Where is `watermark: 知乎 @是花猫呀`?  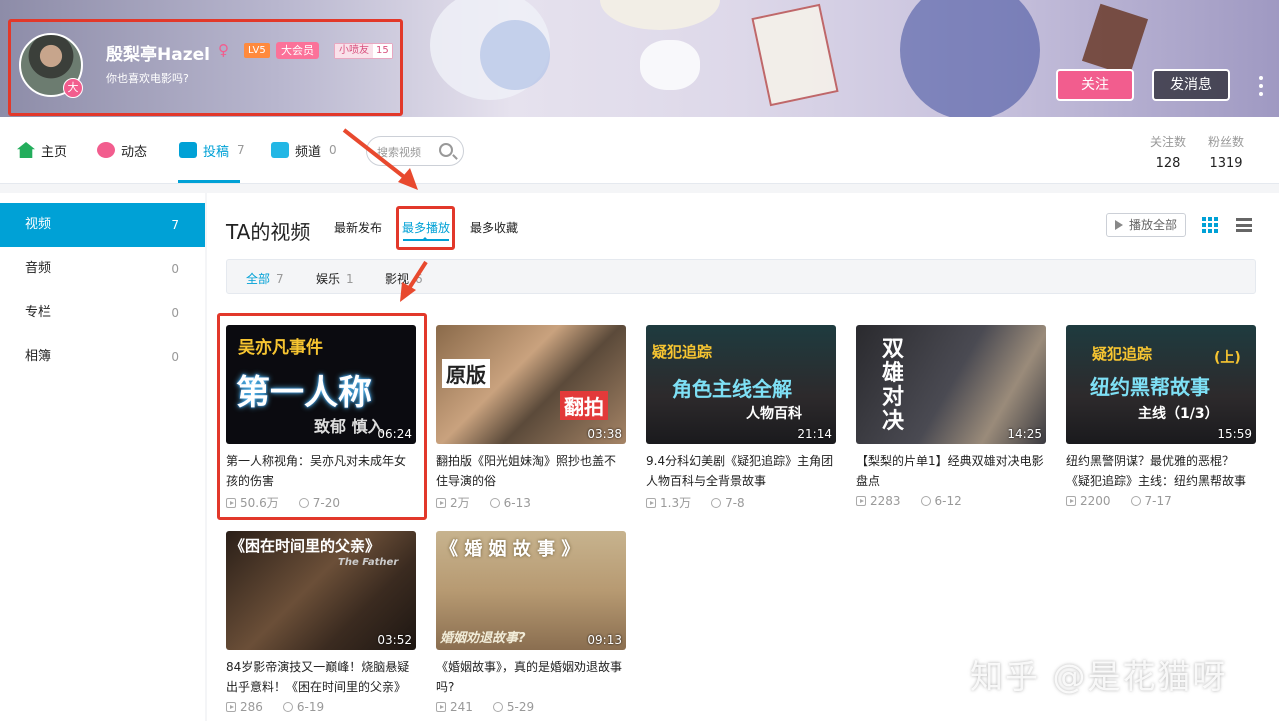 watermark: 知乎 @是花猫呀 is located at coordinates (1099, 676).